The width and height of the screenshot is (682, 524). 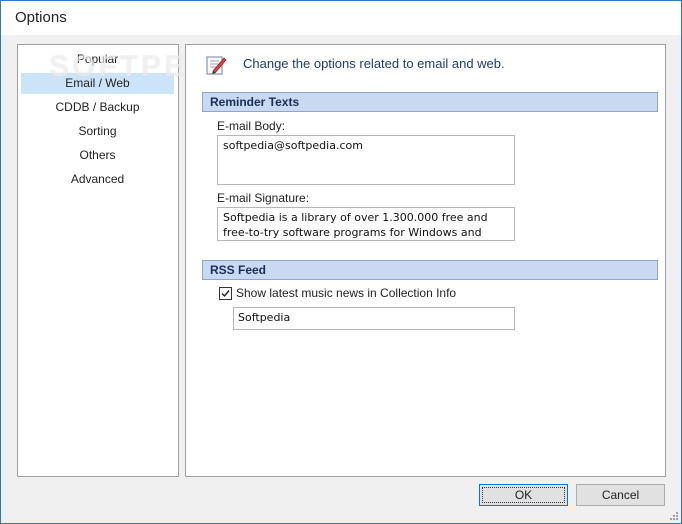 What do you see at coordinates (97, 131) in the screenshot?
I see `nav-item-sorting: Sorting` at bounding box center [97, 131].